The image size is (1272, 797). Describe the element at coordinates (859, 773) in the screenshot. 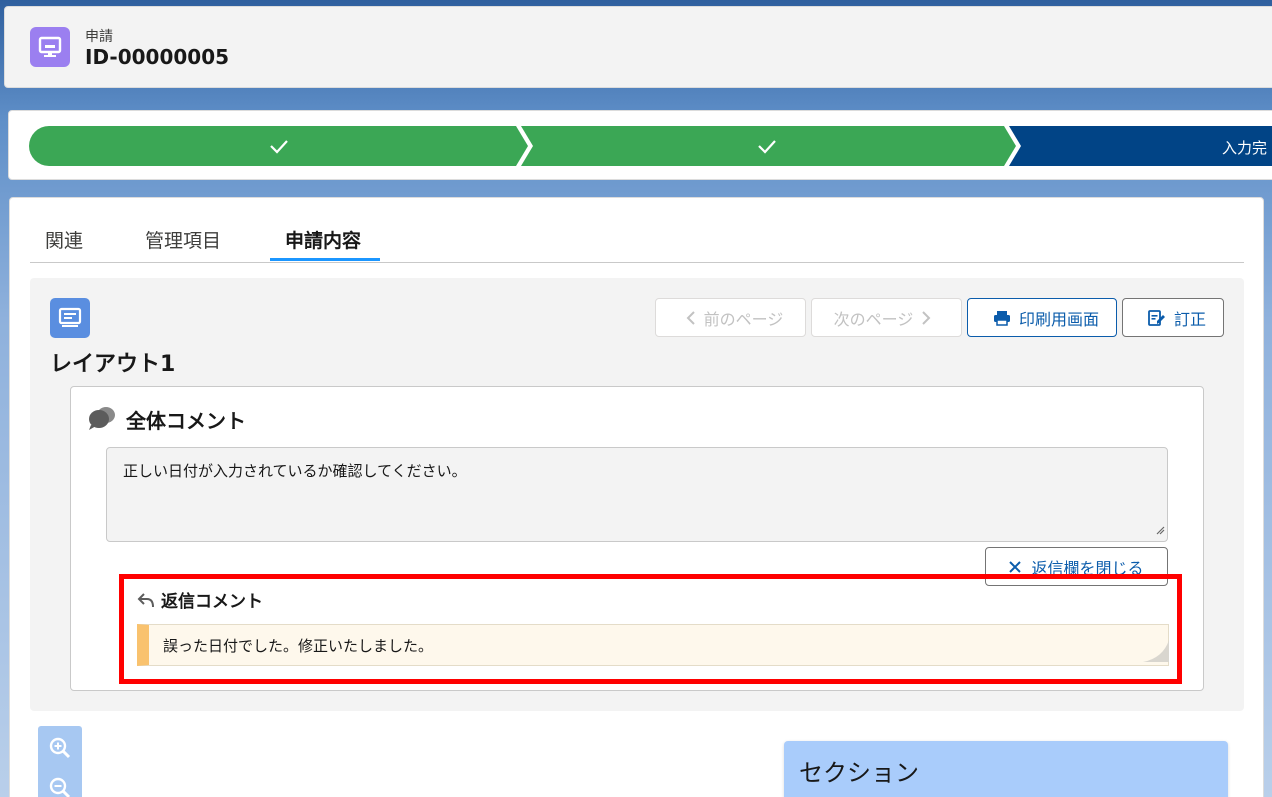

I see `section-title: セクション` at that location.